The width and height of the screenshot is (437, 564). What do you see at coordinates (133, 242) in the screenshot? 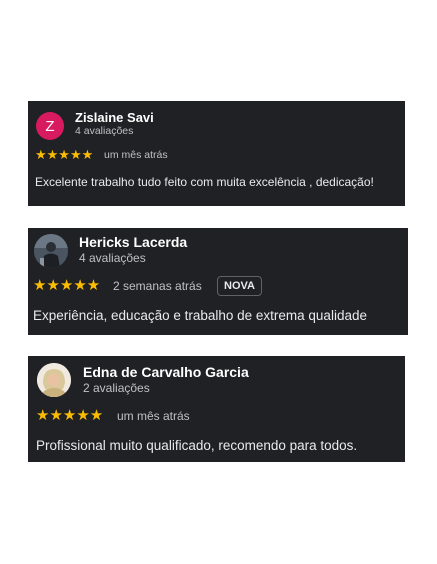
I see `reviewer-name: Hericks Lacerda` at bounding box center [133, 242].